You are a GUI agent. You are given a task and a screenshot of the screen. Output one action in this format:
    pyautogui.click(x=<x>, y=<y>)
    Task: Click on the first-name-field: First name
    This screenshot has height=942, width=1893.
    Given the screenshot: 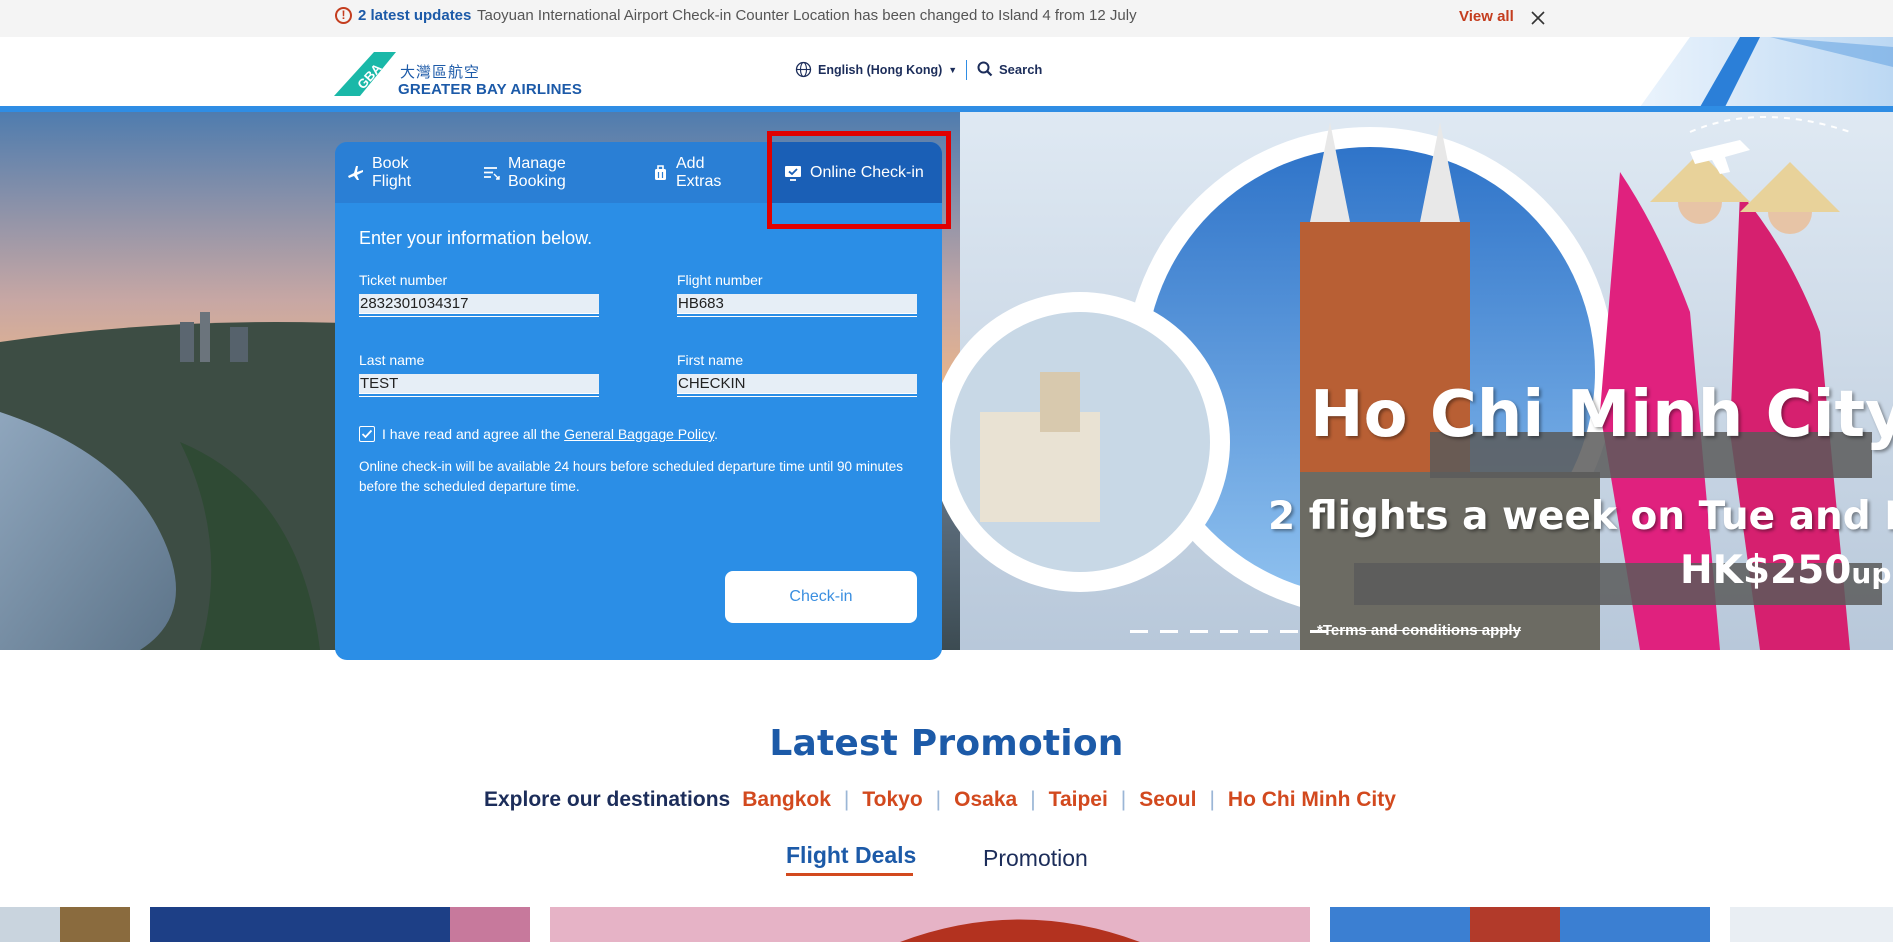 What is the action you would take?
    pyautogui.click(x=797, y=374)
    